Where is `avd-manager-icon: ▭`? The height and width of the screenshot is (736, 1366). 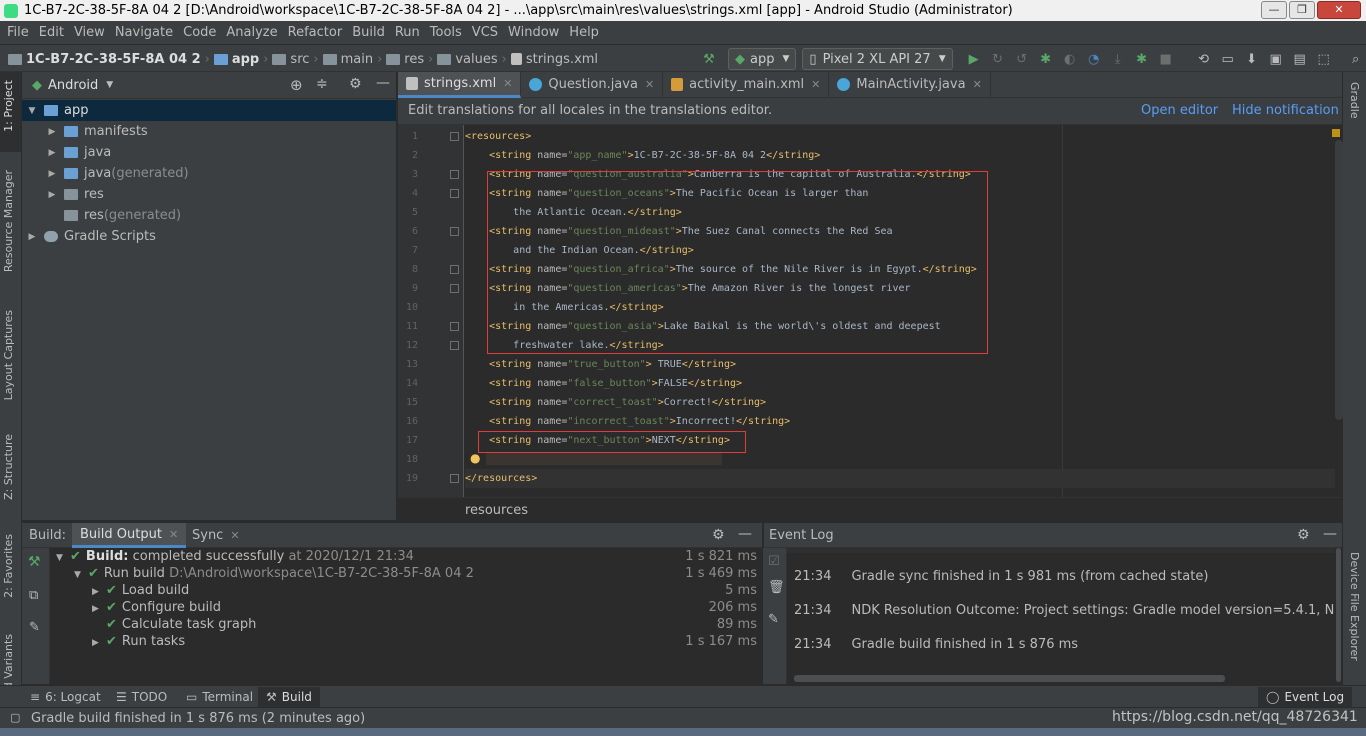 avd-manager-icon: ▭ is located at coordinates (1228, 59).